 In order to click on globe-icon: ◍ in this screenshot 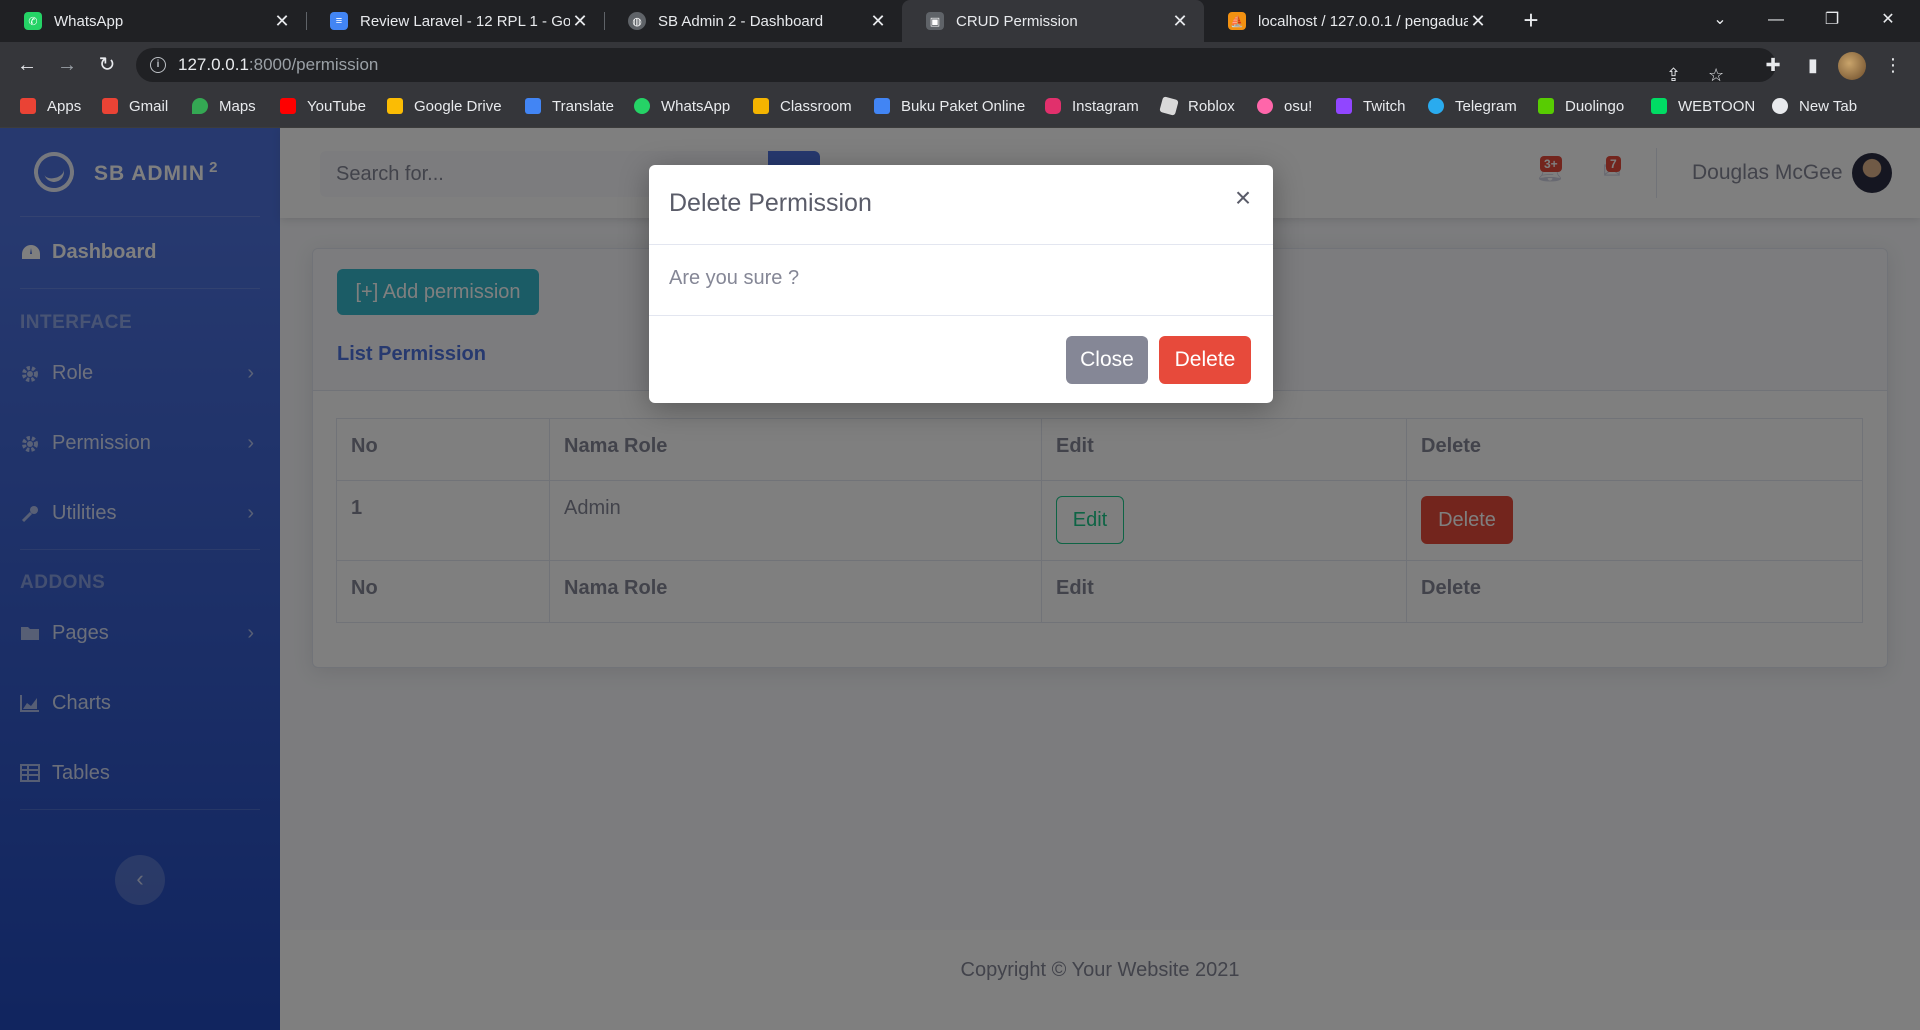, I will do `click(637, 21)`.